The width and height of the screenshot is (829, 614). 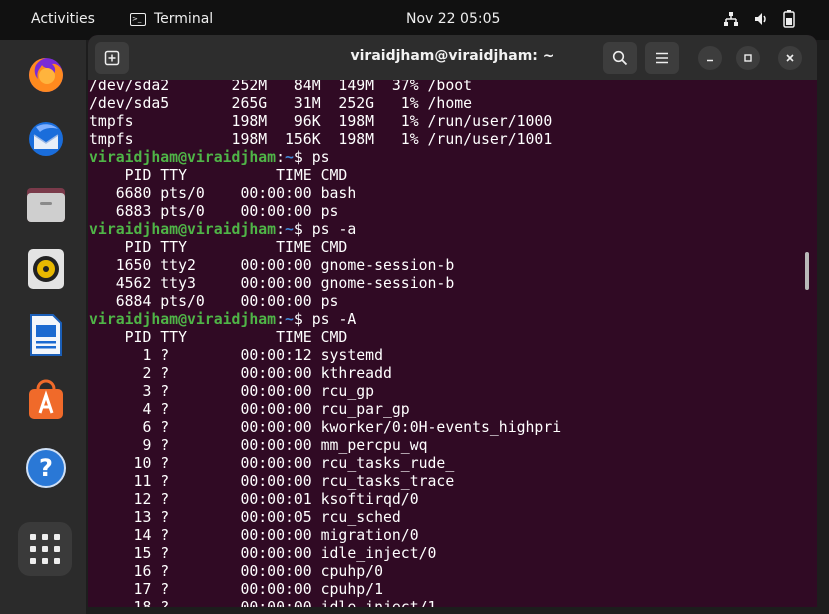 I want to click on dock-item-help: ?, so click(x=46, y=468).